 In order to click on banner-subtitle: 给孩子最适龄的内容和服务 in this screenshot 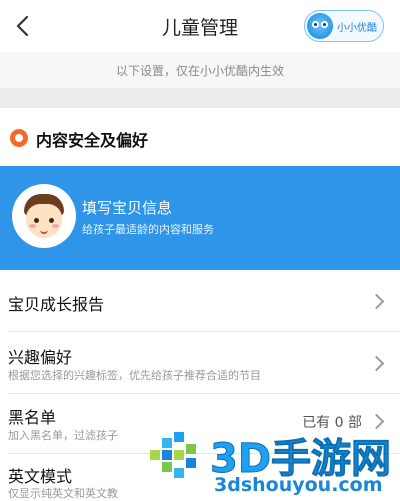, I will do `click(148, 229)`.